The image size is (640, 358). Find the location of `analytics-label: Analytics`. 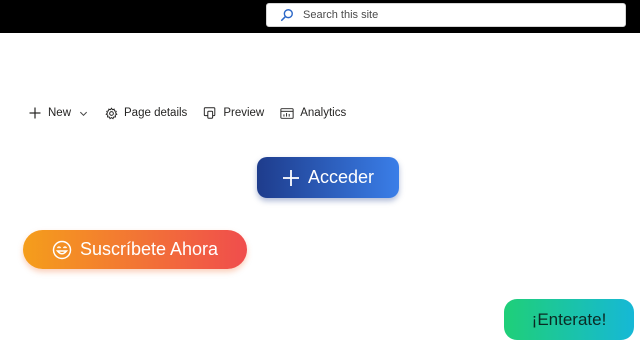

analytics-label: Analytics is located at coordinates (323, 113).